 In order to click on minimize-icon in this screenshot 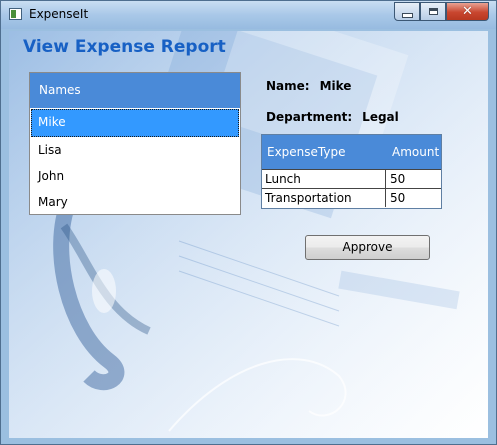, I will do `click(407, 15)`.